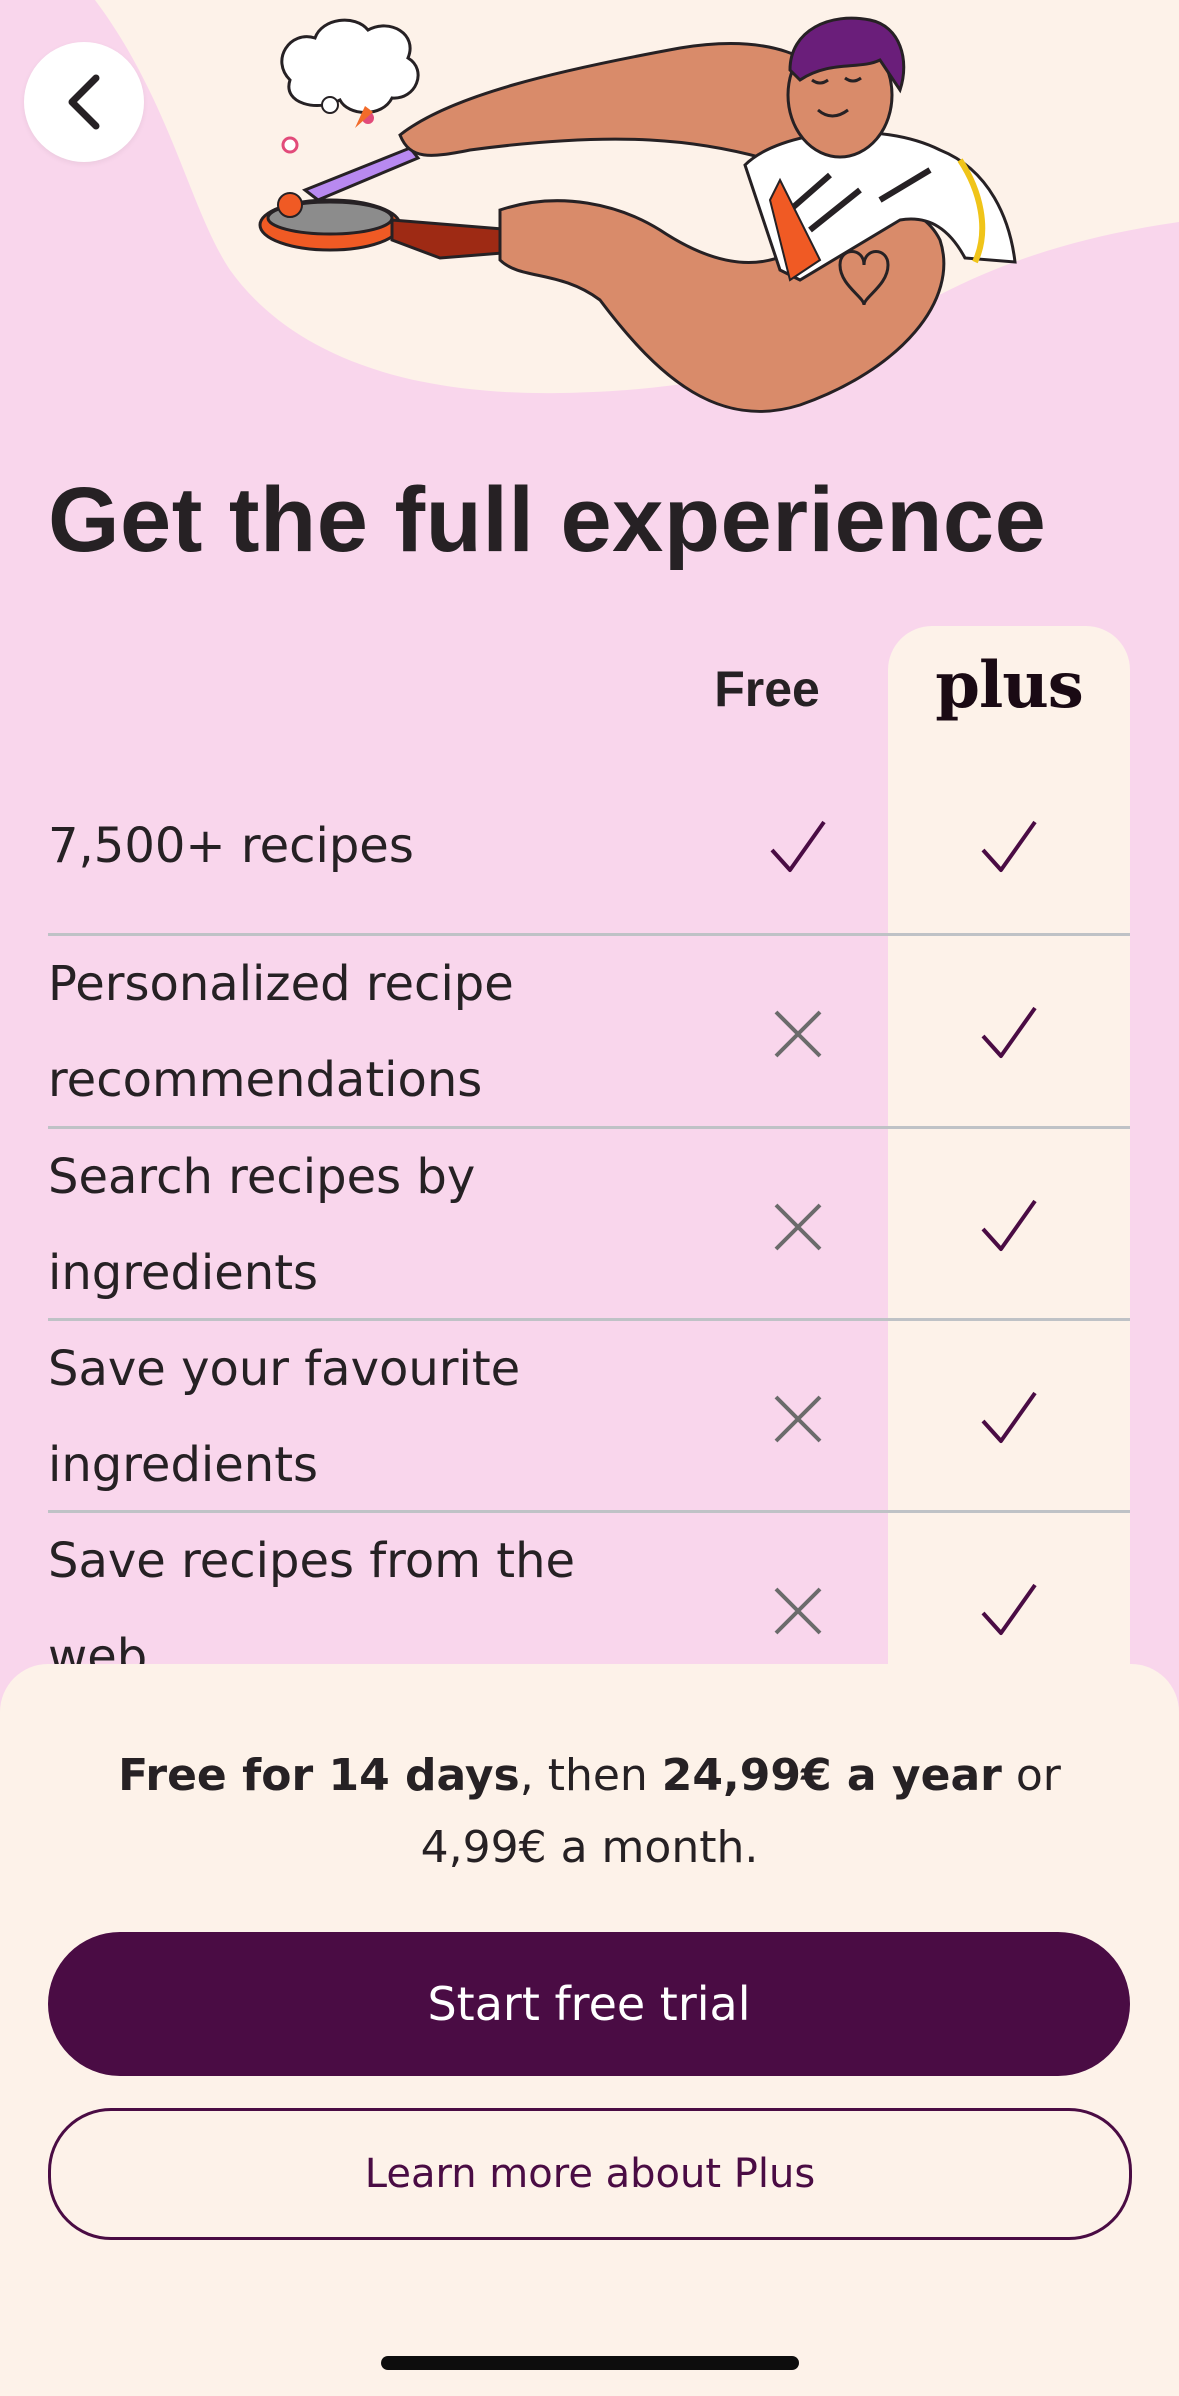 This screenshot has height=2396, width=1179. Describe the element at coordinates (589, 846) in the screenshot. I see `feature-row: 7,500+ recipes` at that location.